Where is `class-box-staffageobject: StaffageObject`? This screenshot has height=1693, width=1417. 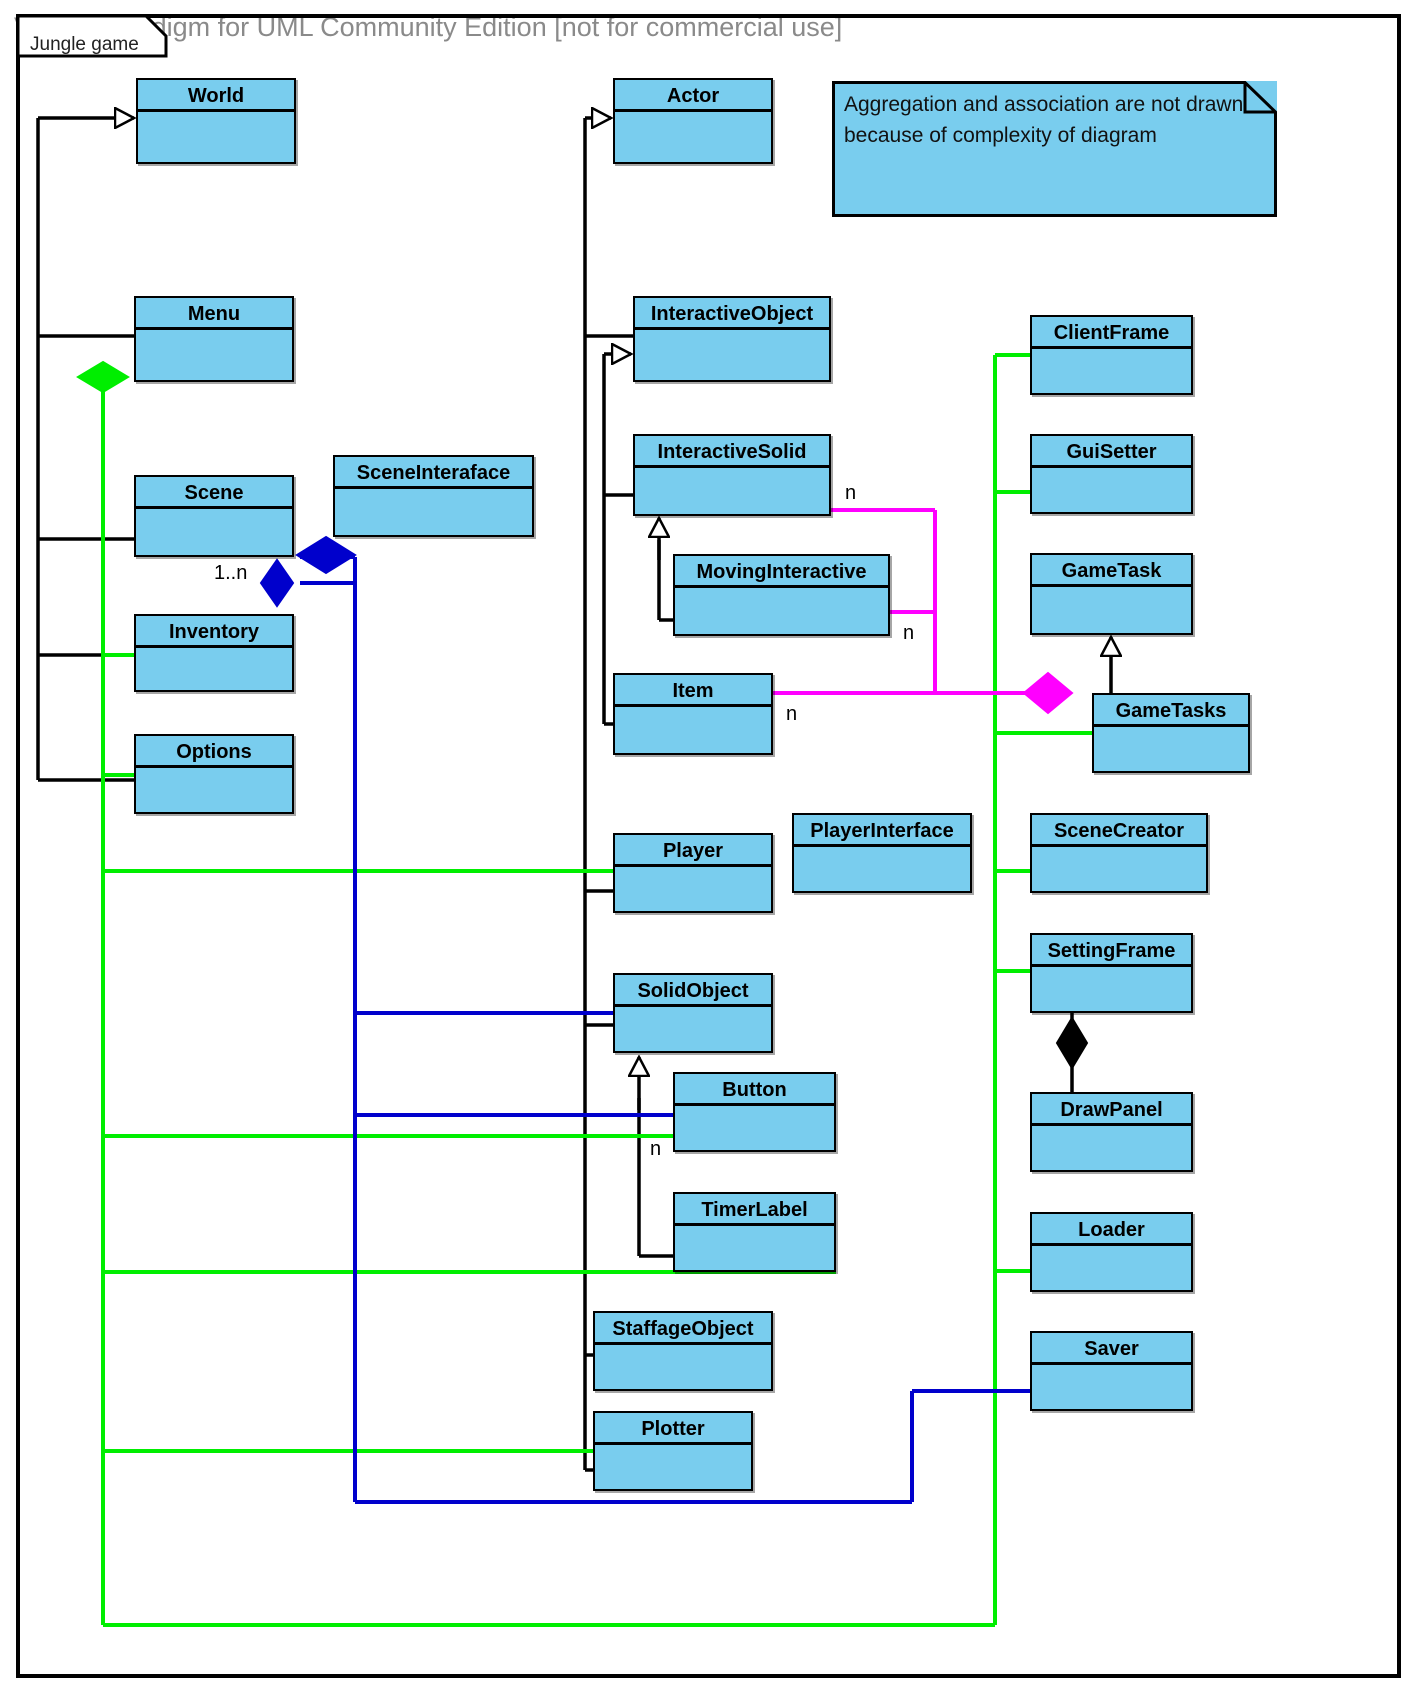
class-box-staffageobject: StaffageObject is located at coordinates (683, 1351).